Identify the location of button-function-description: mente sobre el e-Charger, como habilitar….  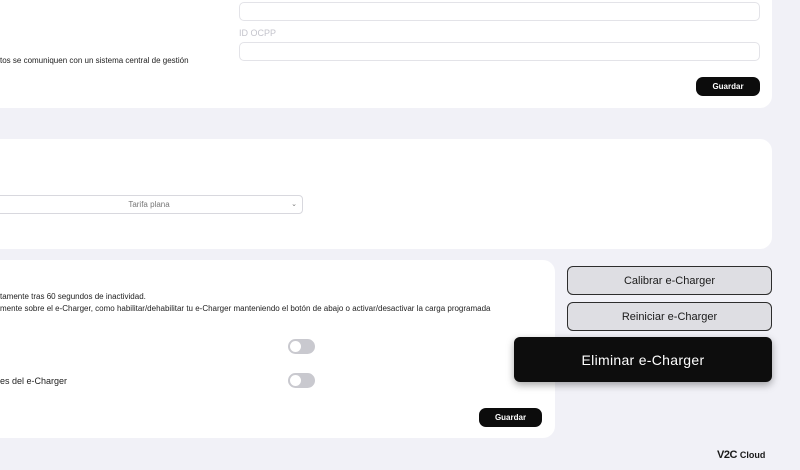
(245, 308).